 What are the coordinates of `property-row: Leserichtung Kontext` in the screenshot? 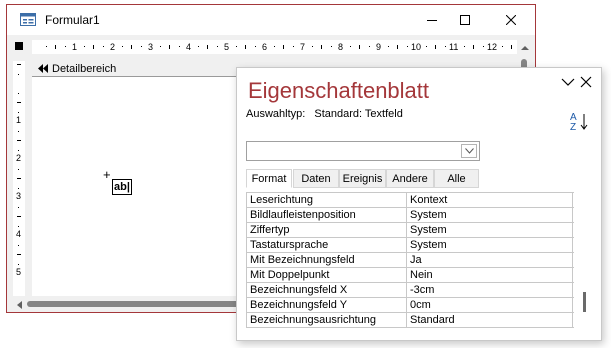 It's located at (410, 200).